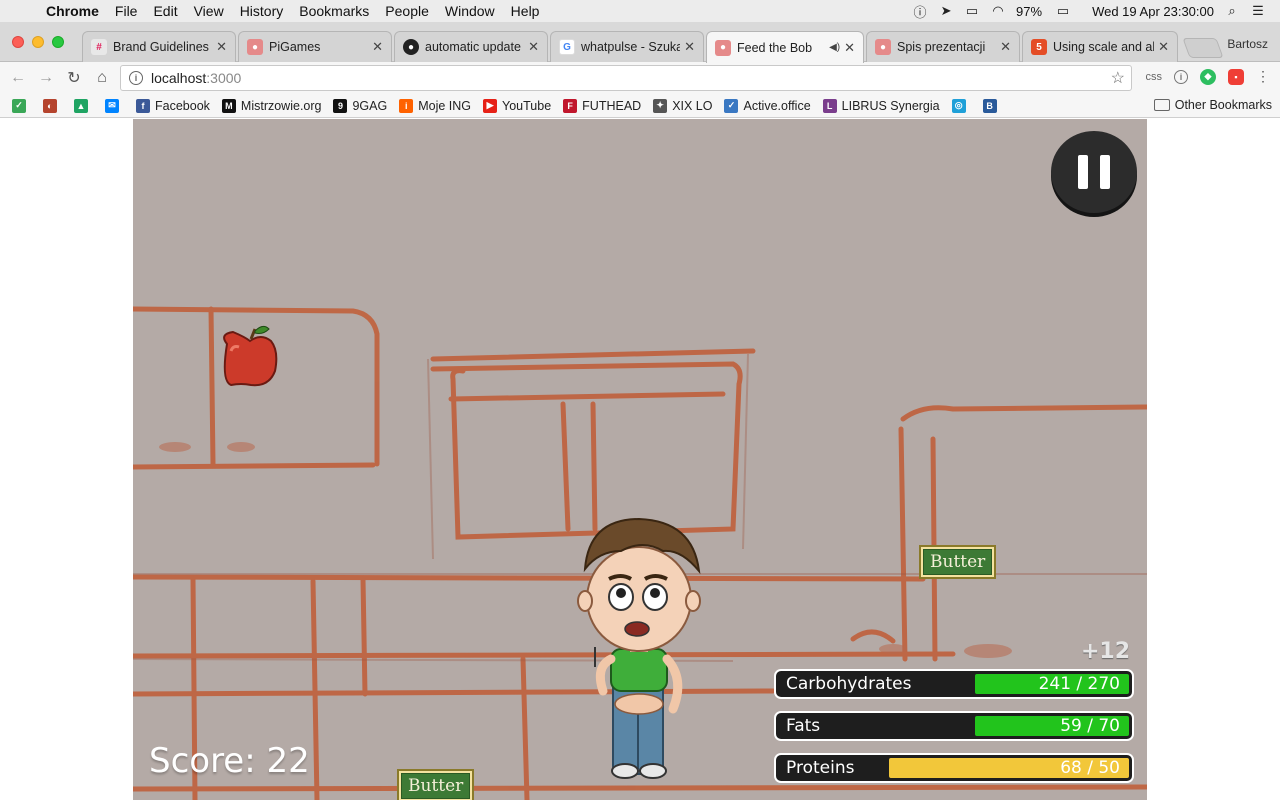  I want to click on reload-icon: ↻, so click(74, 78).